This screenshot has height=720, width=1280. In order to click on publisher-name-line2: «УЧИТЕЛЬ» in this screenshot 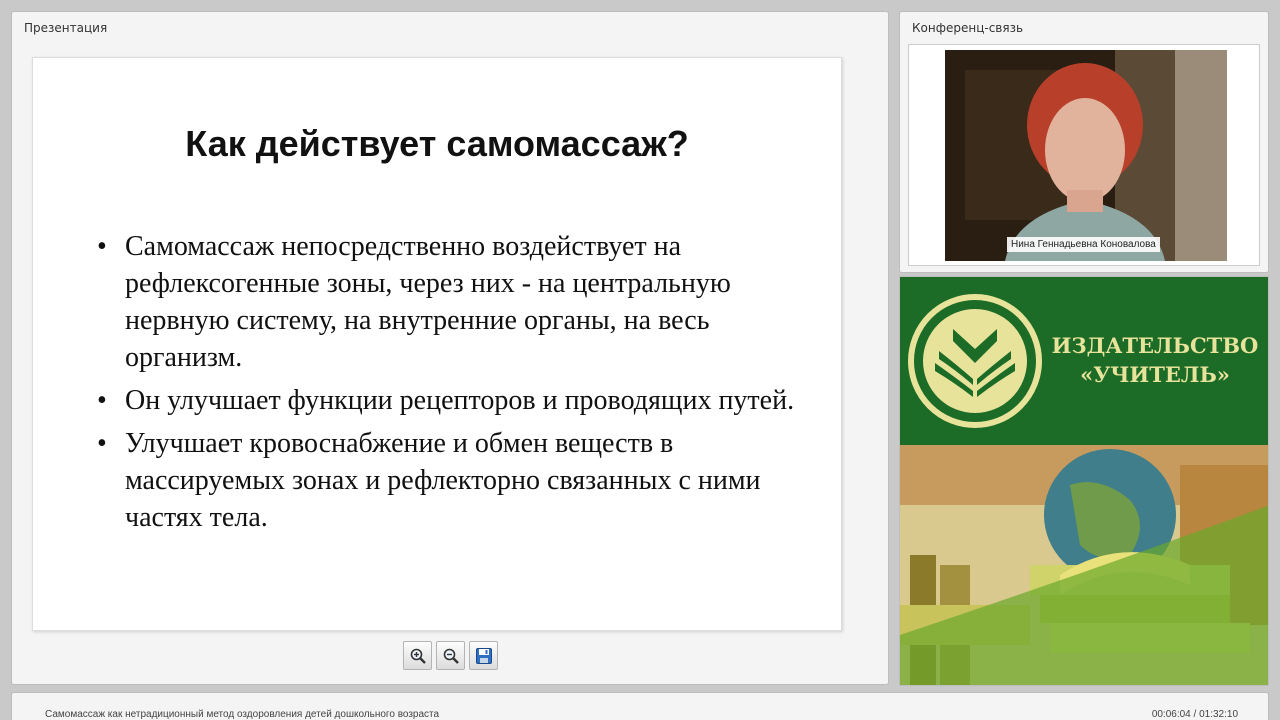, I will do `click(1155, 374)`.